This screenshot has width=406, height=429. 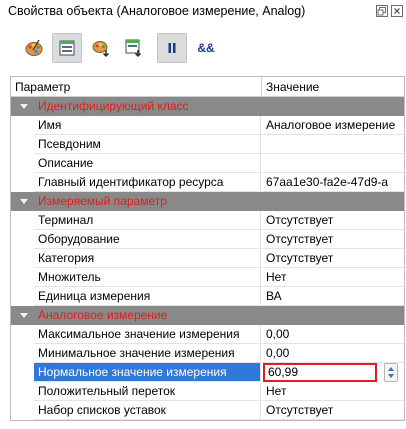 I want to click on palette-down-button, so click(x=101, y=48).